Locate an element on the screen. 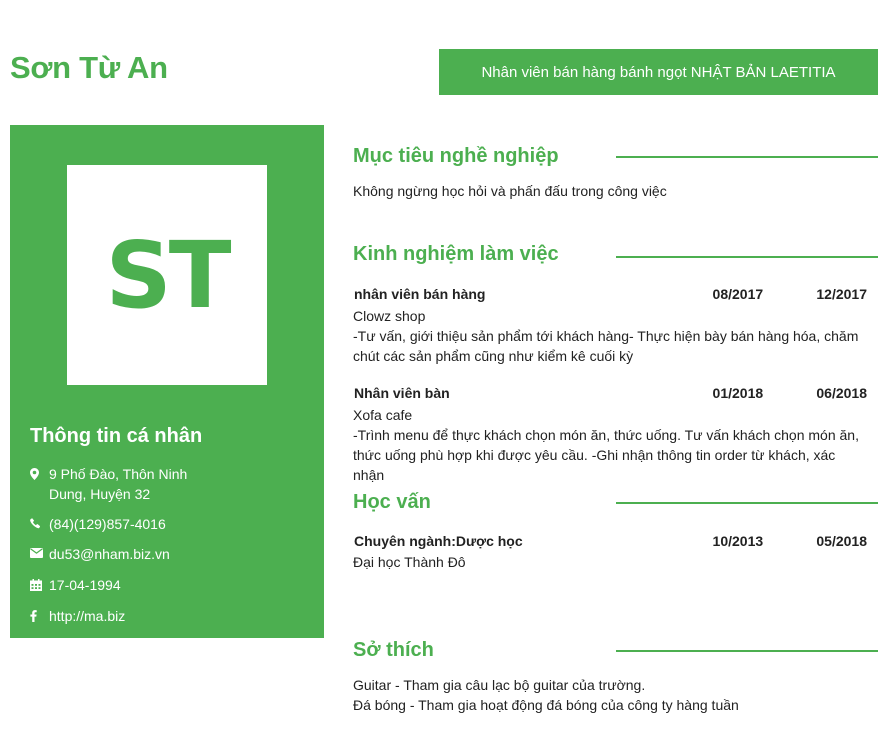 Image resolution: width=894 pixels, height=750 pixels. experience-title: nhân viên bán hàng is located at coordinates (420, 294).